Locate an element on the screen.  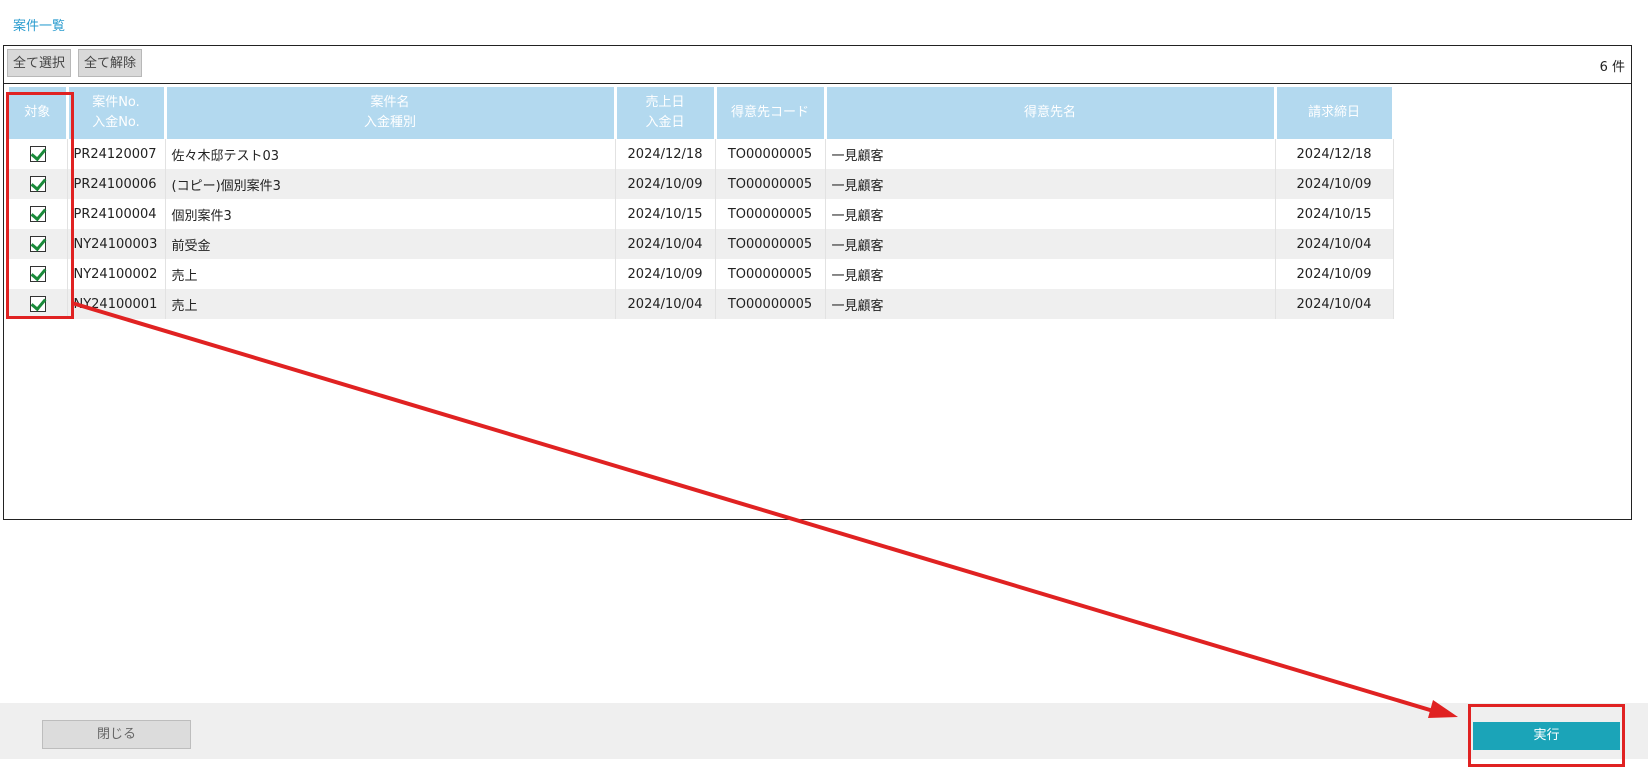
record-count: 6 件 is located at coordinates (1612, 67).